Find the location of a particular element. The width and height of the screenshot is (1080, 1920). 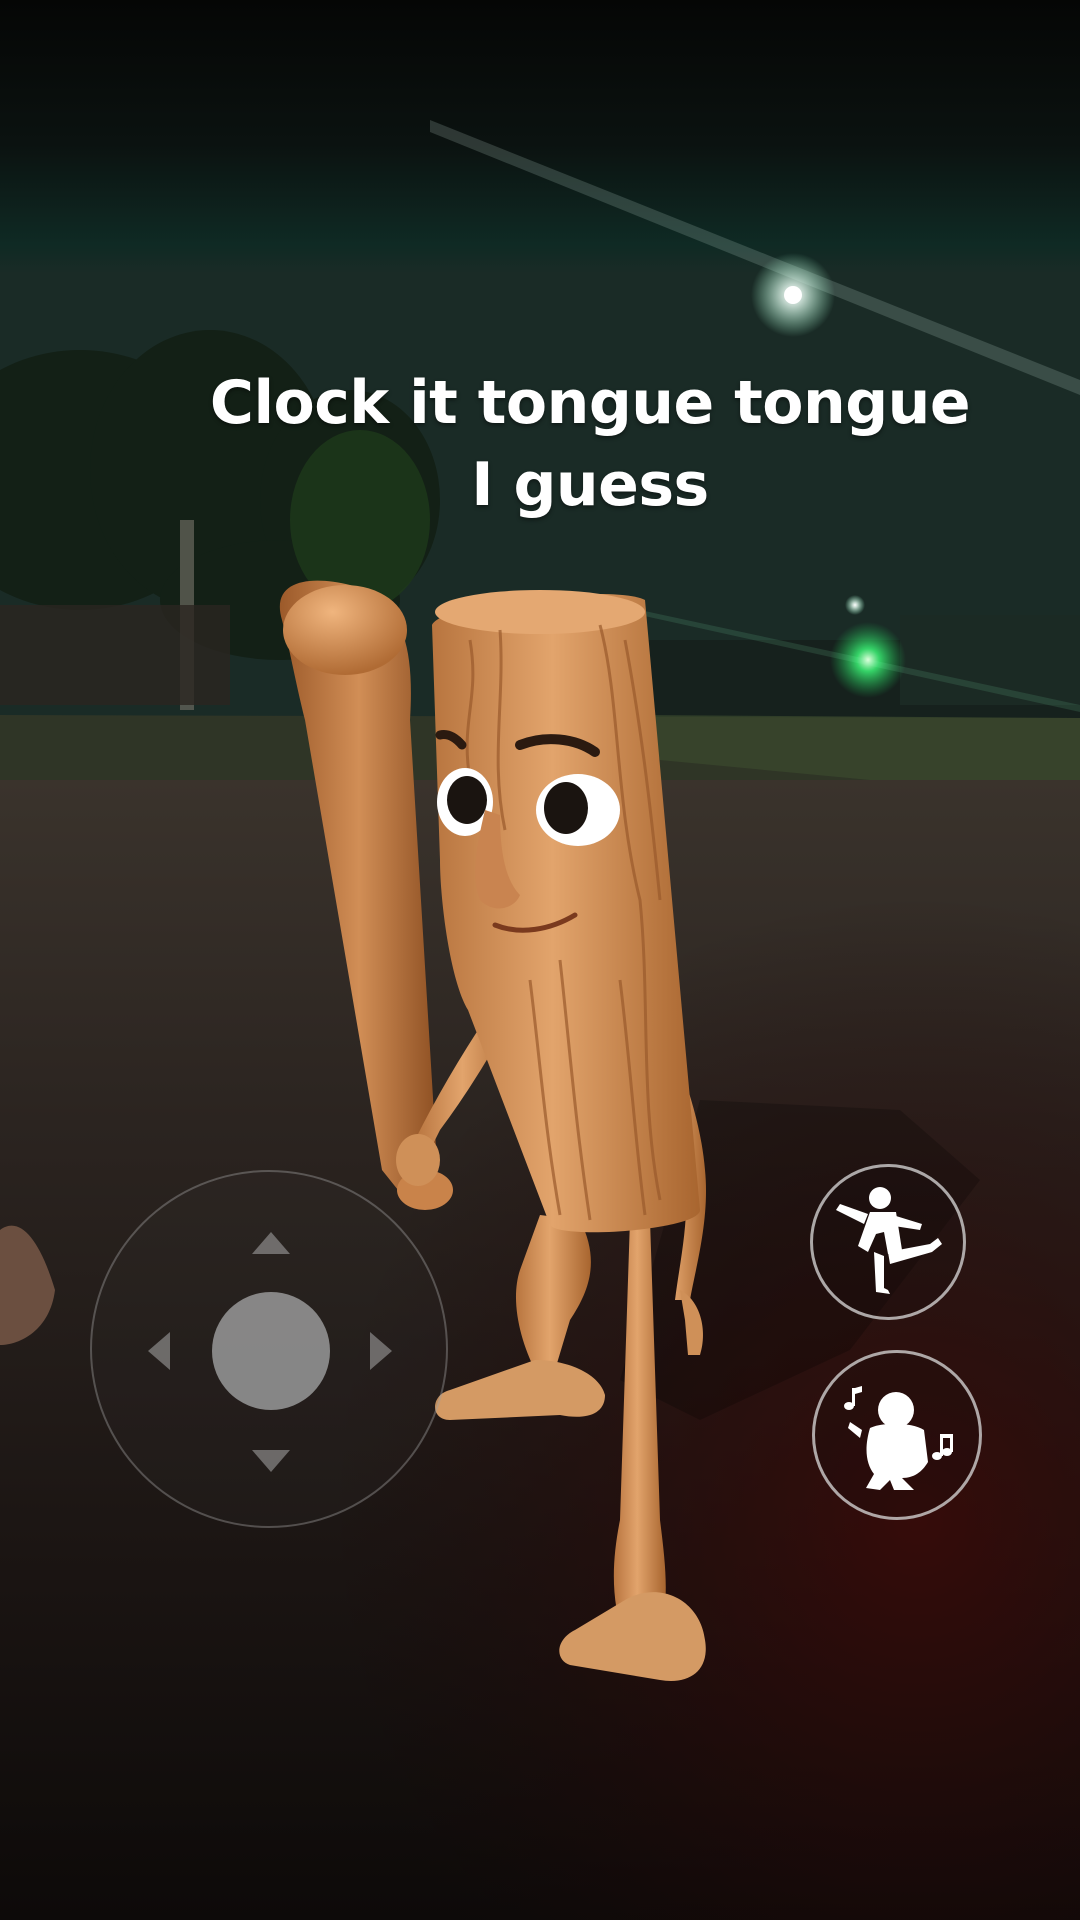

arrow-down-icon is located at coordinates (271, 1461).